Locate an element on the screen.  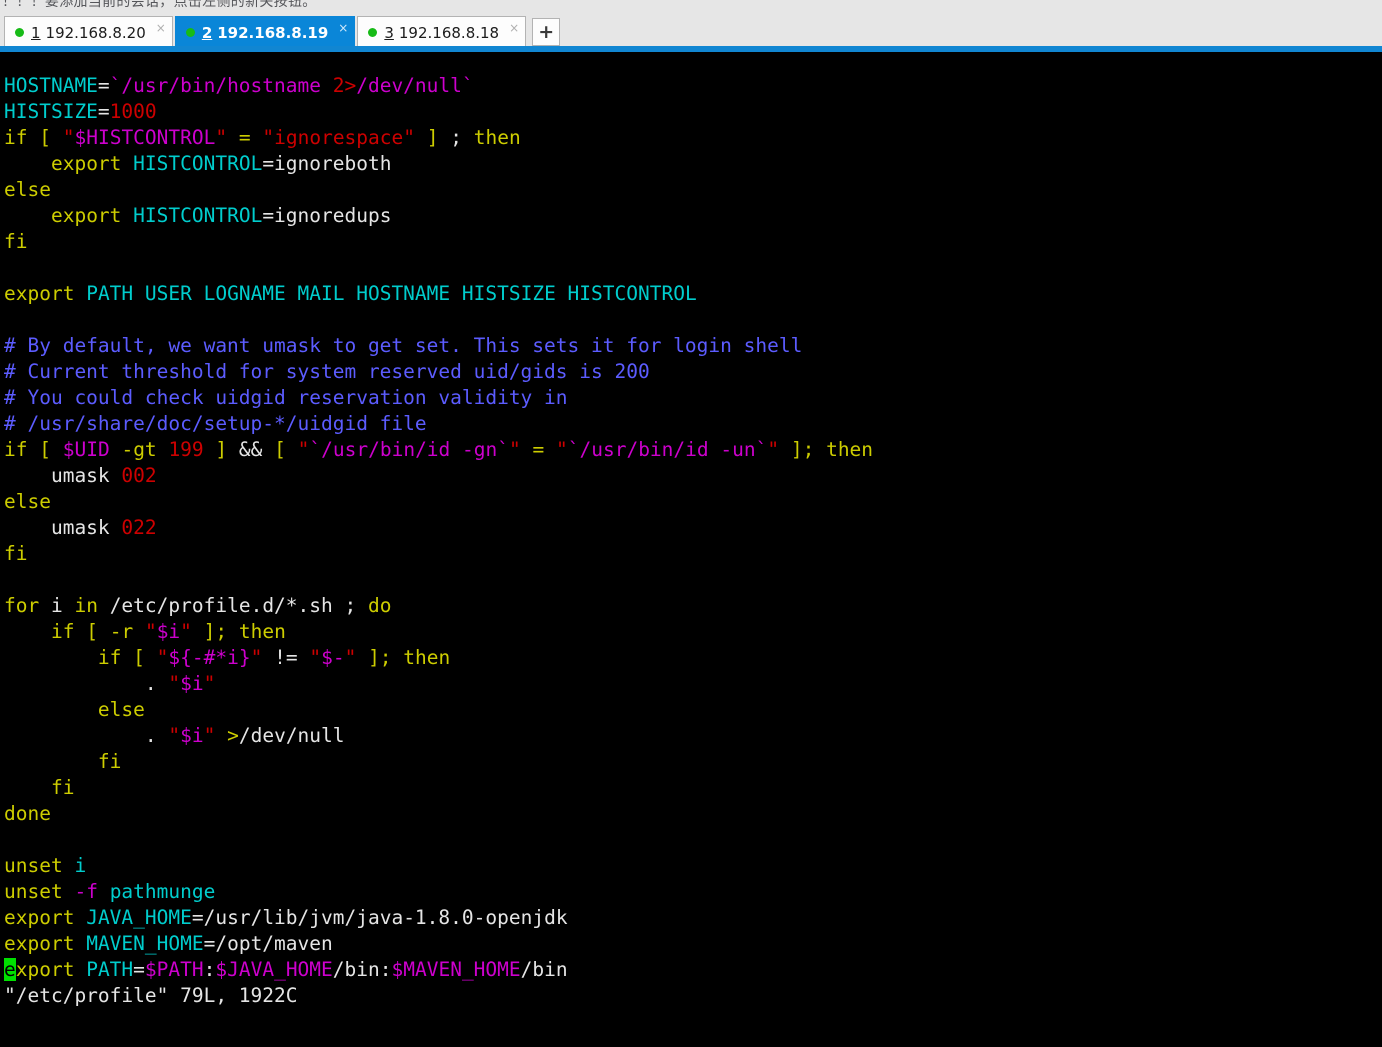
tab-192.168.8.18: 3 192.168.8.18 × is located at coordinates (442, 32).